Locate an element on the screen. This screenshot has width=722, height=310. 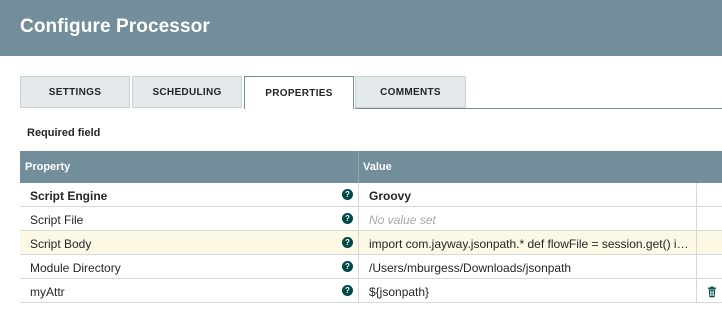
column-header-value: Value is located at coordinates (377, 167).